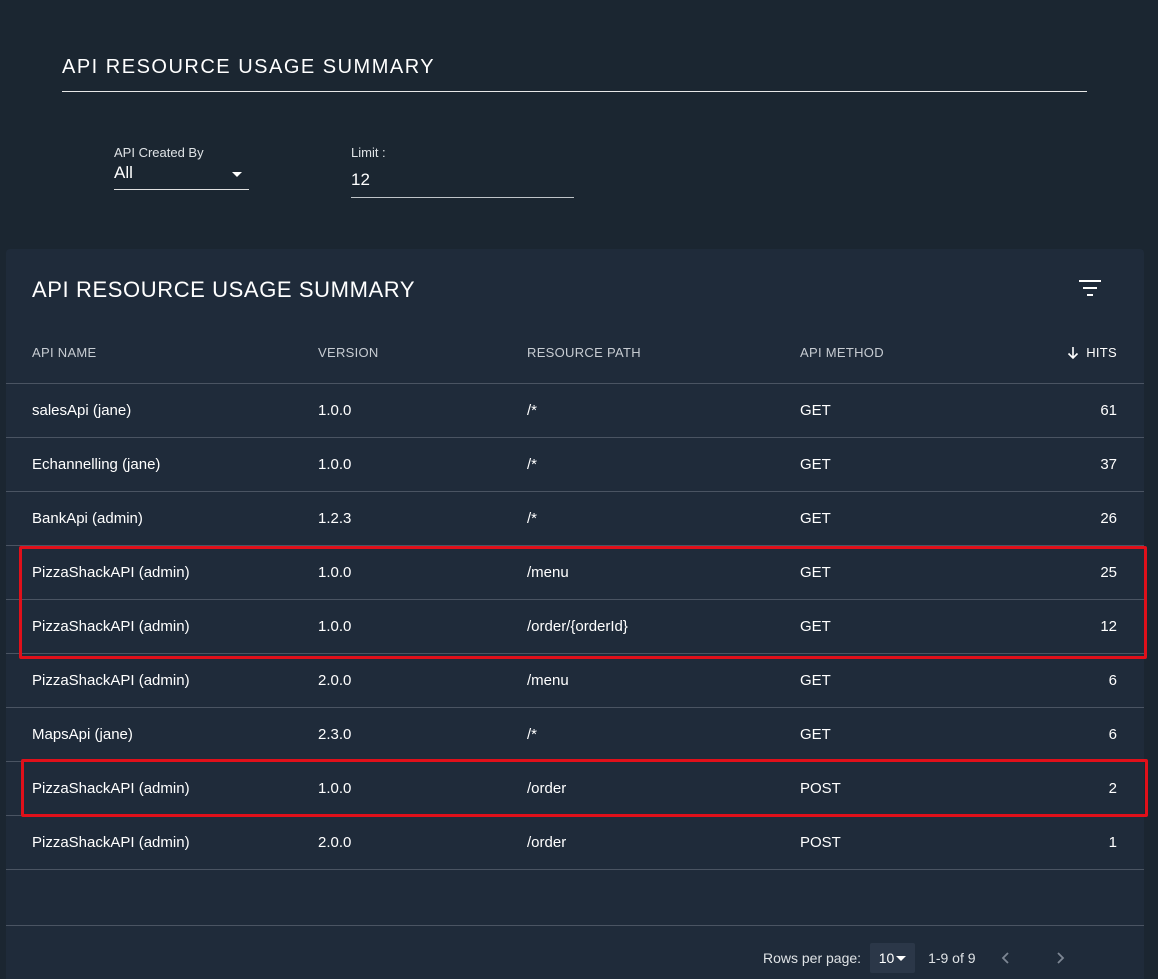 The height and width of the screenshot is (979, 1158). Describe the element at coordinates (96, 464) in the screenshot. I see `api-name-cell: Echannelling (jane)` at that location.